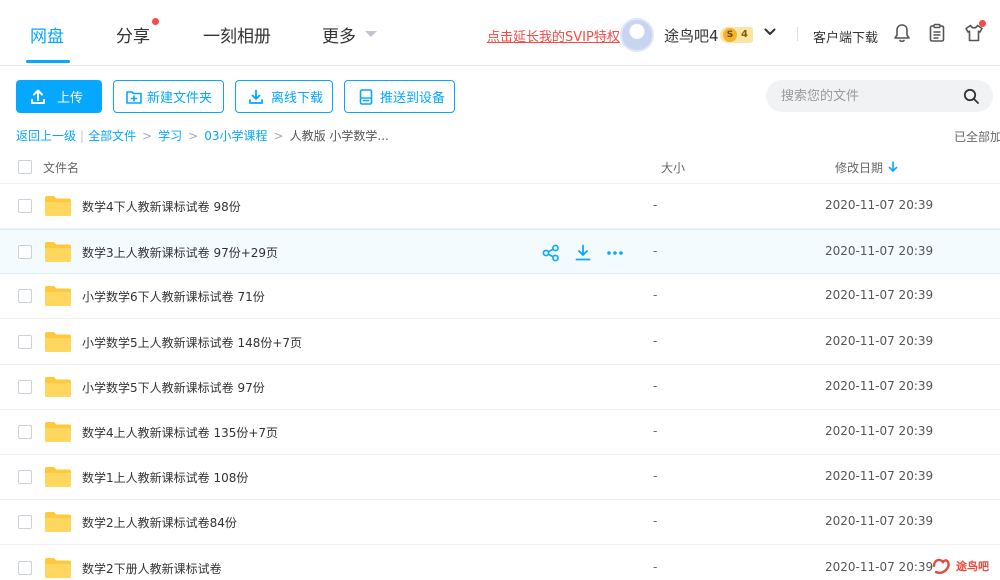  I want to click on header-divider, so click(797, 34).